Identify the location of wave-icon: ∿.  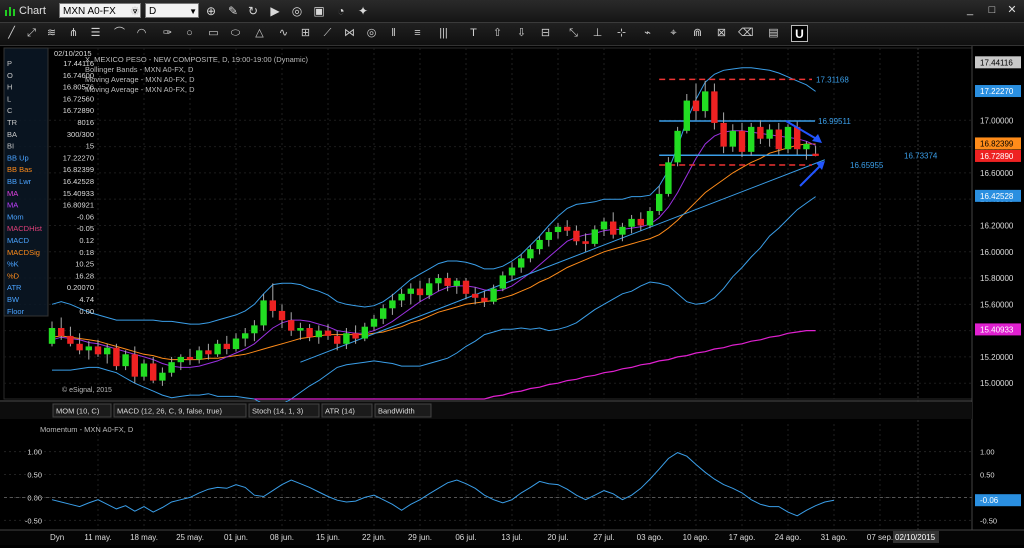
(283, 33).